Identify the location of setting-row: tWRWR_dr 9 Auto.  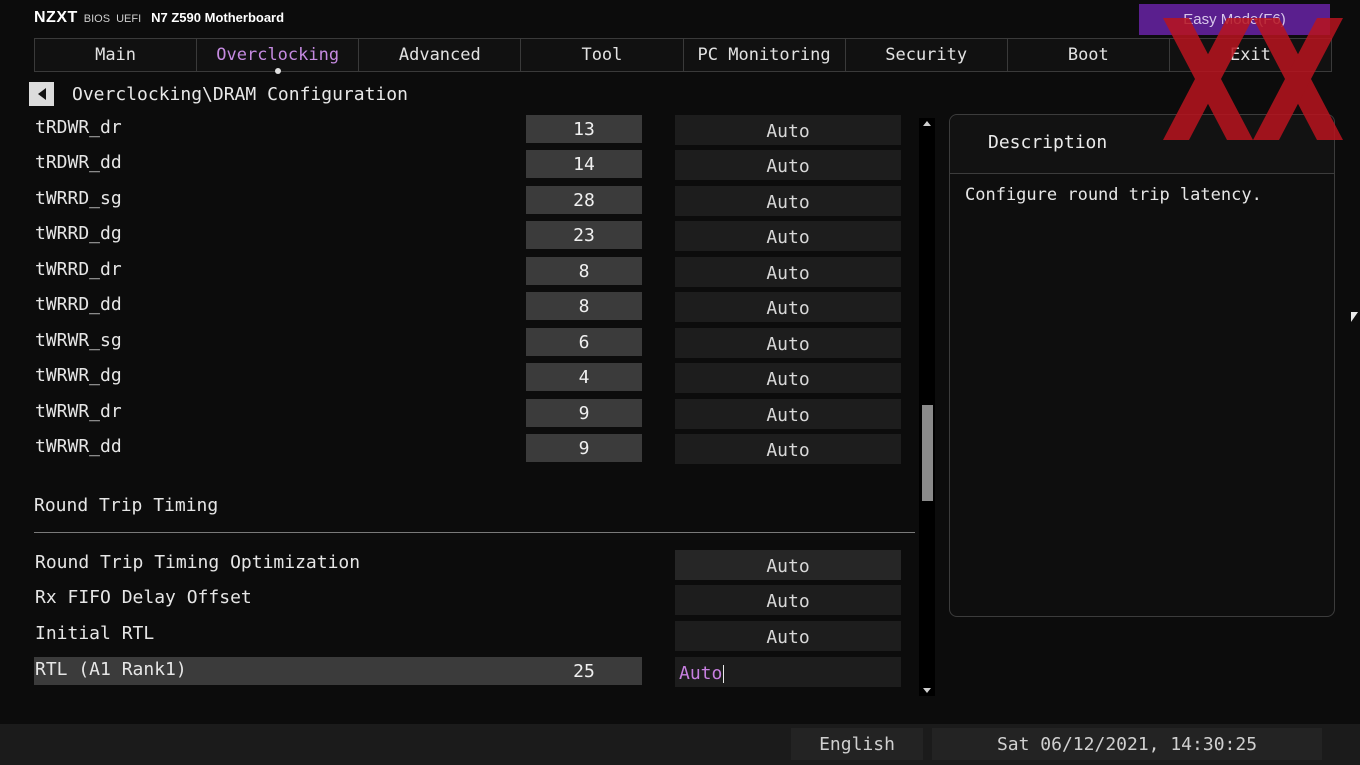
(468, 414).